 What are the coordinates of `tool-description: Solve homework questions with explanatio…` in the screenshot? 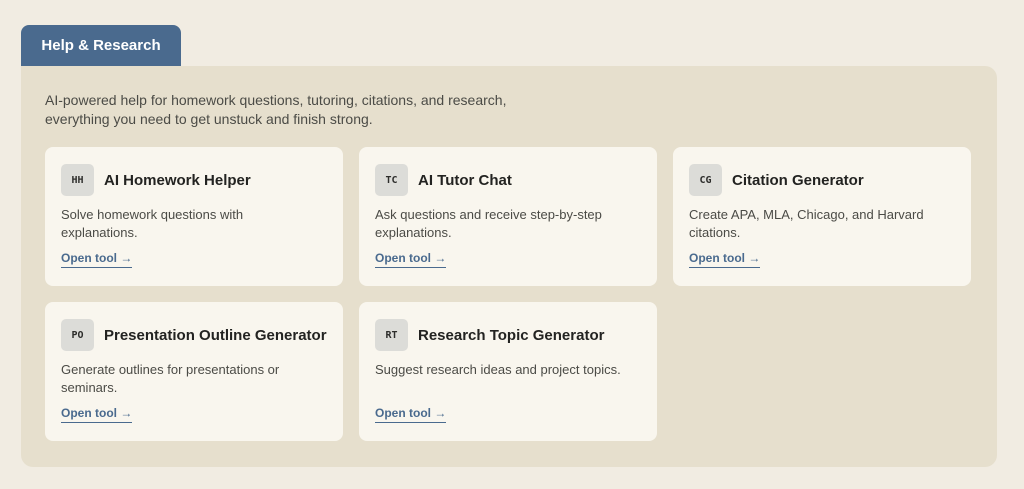 It's located at (152, 223).